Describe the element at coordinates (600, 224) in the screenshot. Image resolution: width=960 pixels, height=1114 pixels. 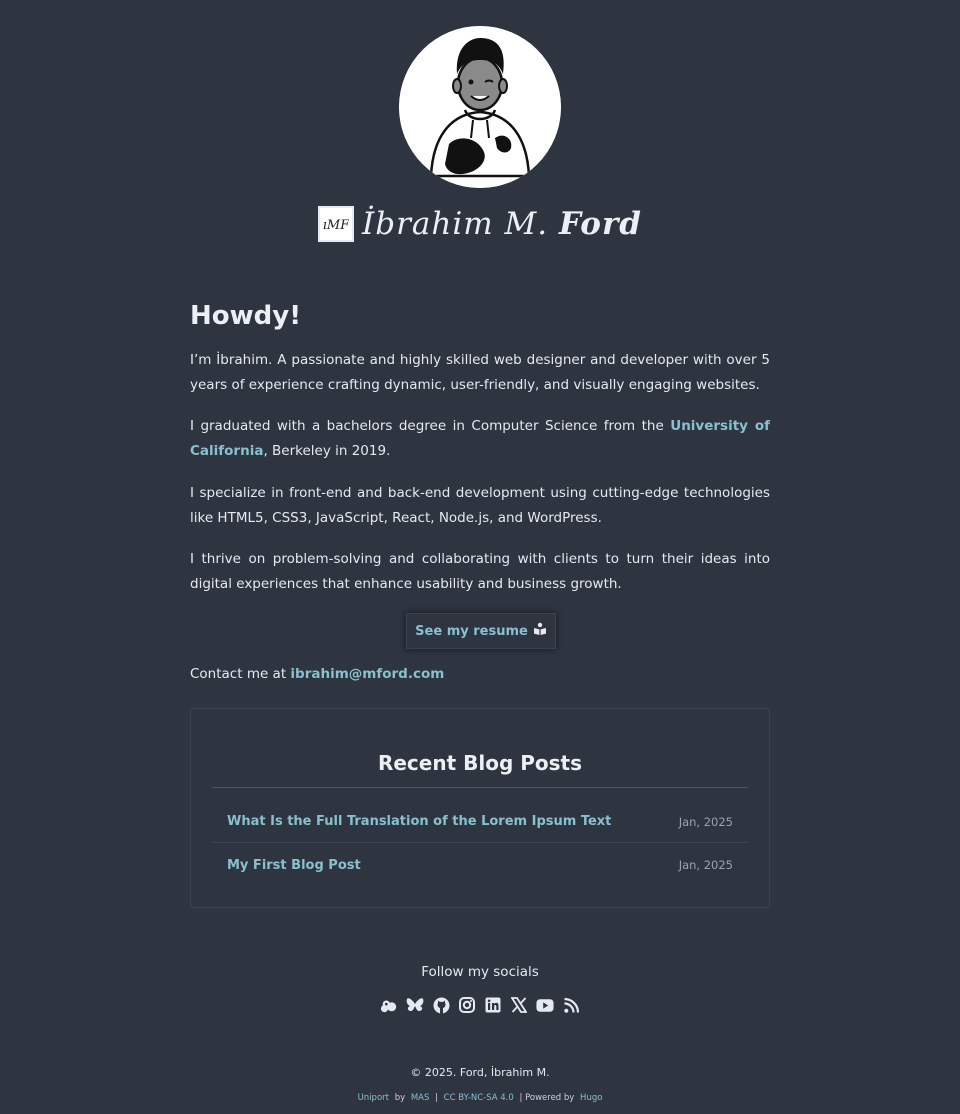
I see `site-name-last: Ford` at that location.